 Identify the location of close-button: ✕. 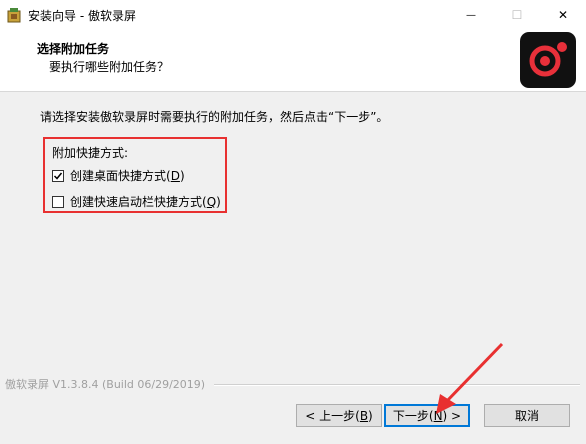
(563, 15).